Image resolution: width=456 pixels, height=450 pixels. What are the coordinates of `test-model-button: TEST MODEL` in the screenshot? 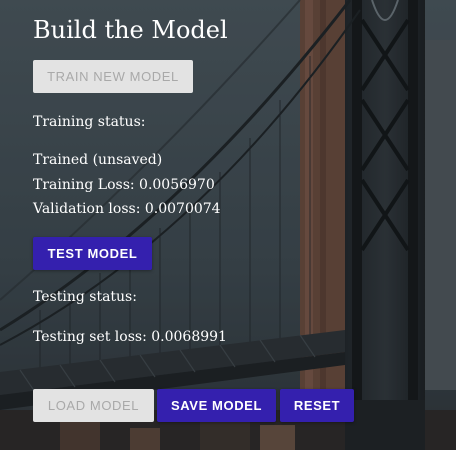 It's located at (92, 253).